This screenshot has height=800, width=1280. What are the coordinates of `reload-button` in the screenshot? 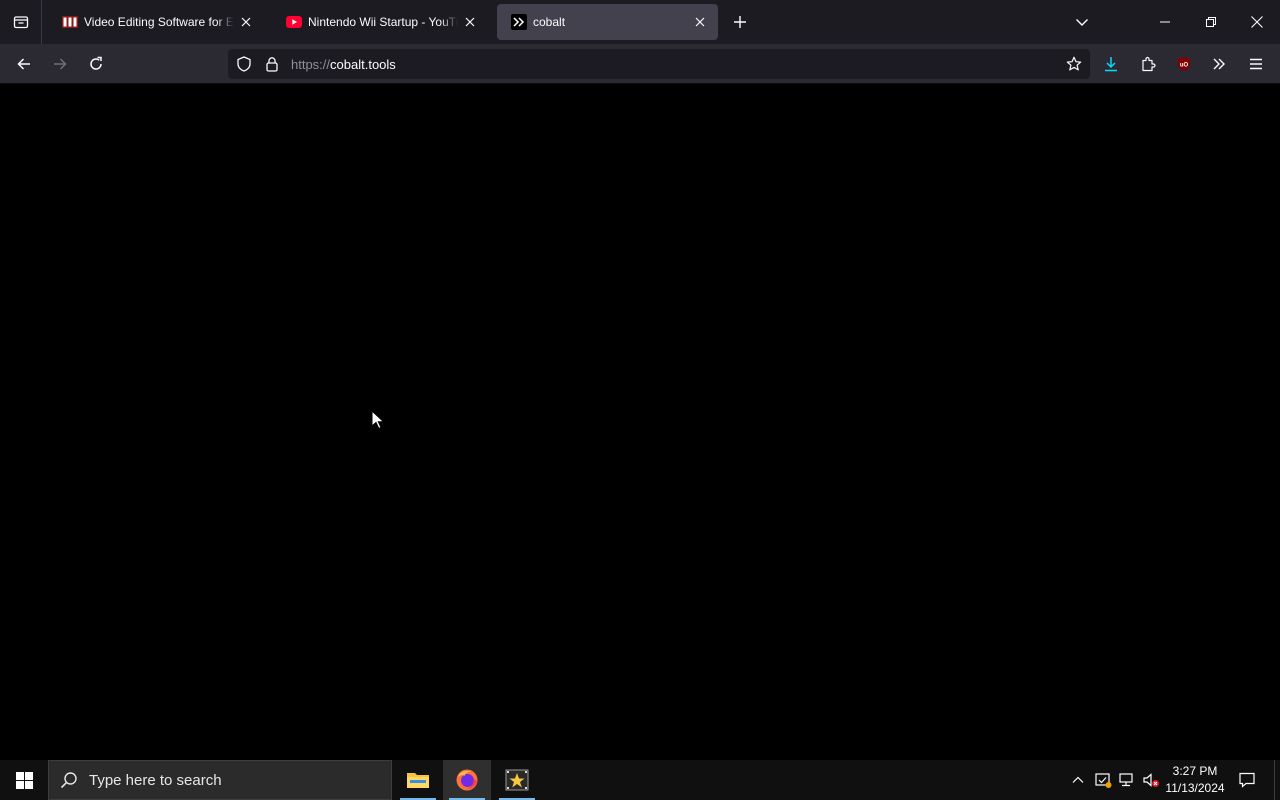 It's located at (96, 64).